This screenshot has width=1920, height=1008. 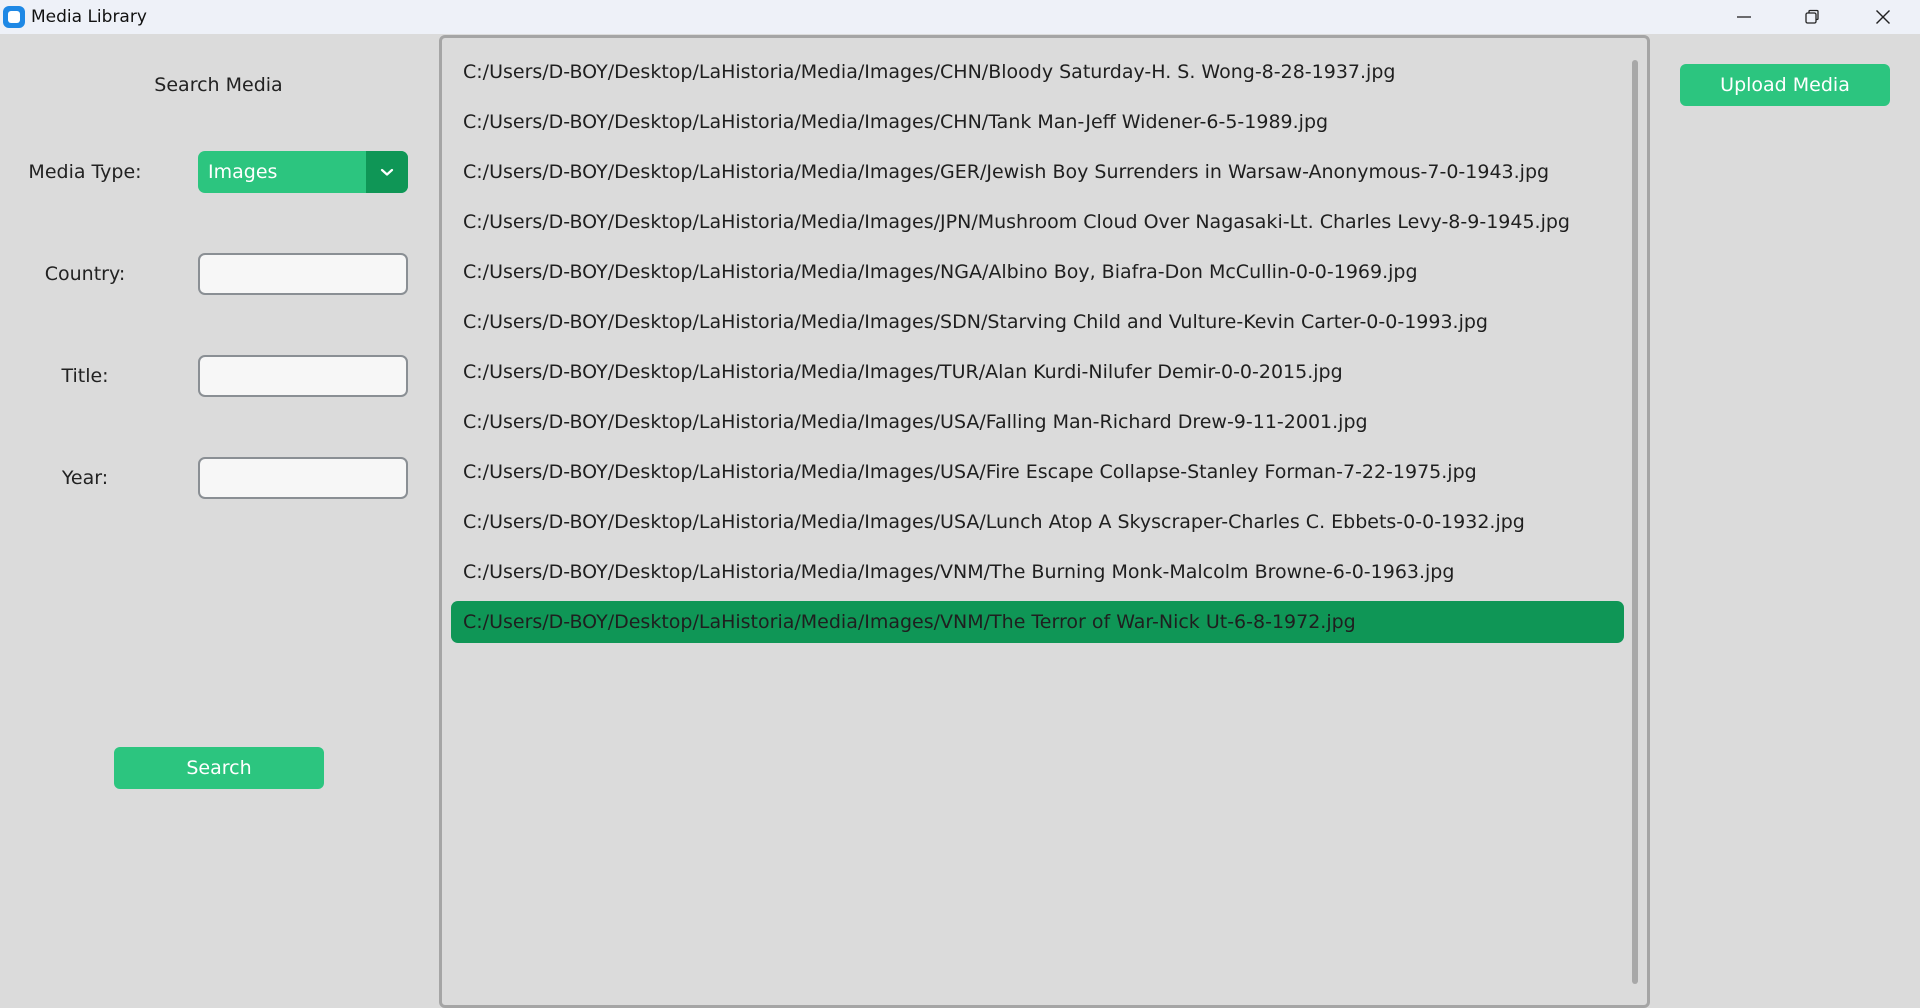 What do you see at coordinates (85, 376) in the screenshot?
I see `title-label: Title:` at bounding box center [85, 376].